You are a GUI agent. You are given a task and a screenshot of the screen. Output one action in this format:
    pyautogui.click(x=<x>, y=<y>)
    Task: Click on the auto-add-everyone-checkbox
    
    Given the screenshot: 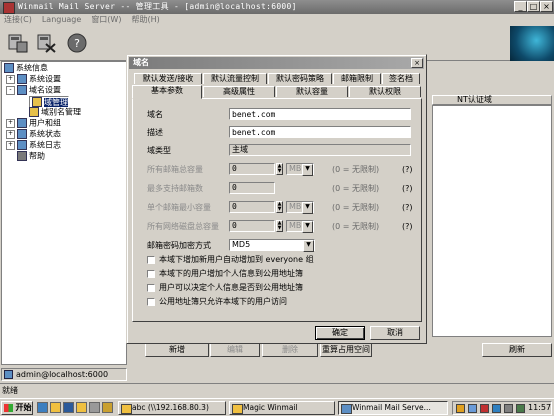 What is the action you would take?
    pyautogui.click(x=151, y=260)
    